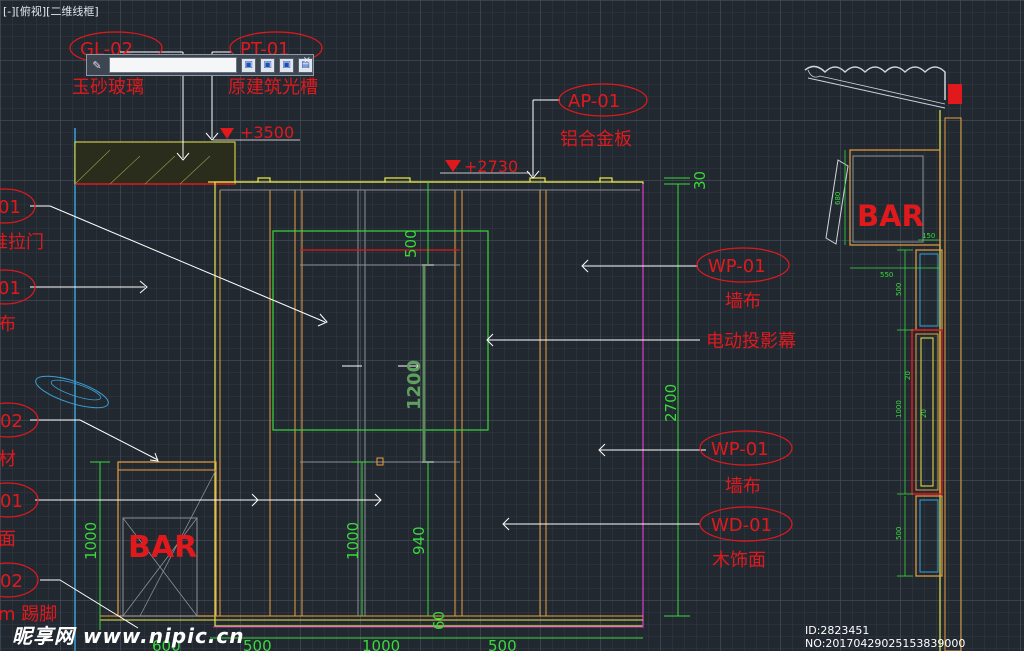 Image resolution: width=1024 pixels, height=651 pixels. I want to click on side-dim-500-b: 500, so click(899, 533).